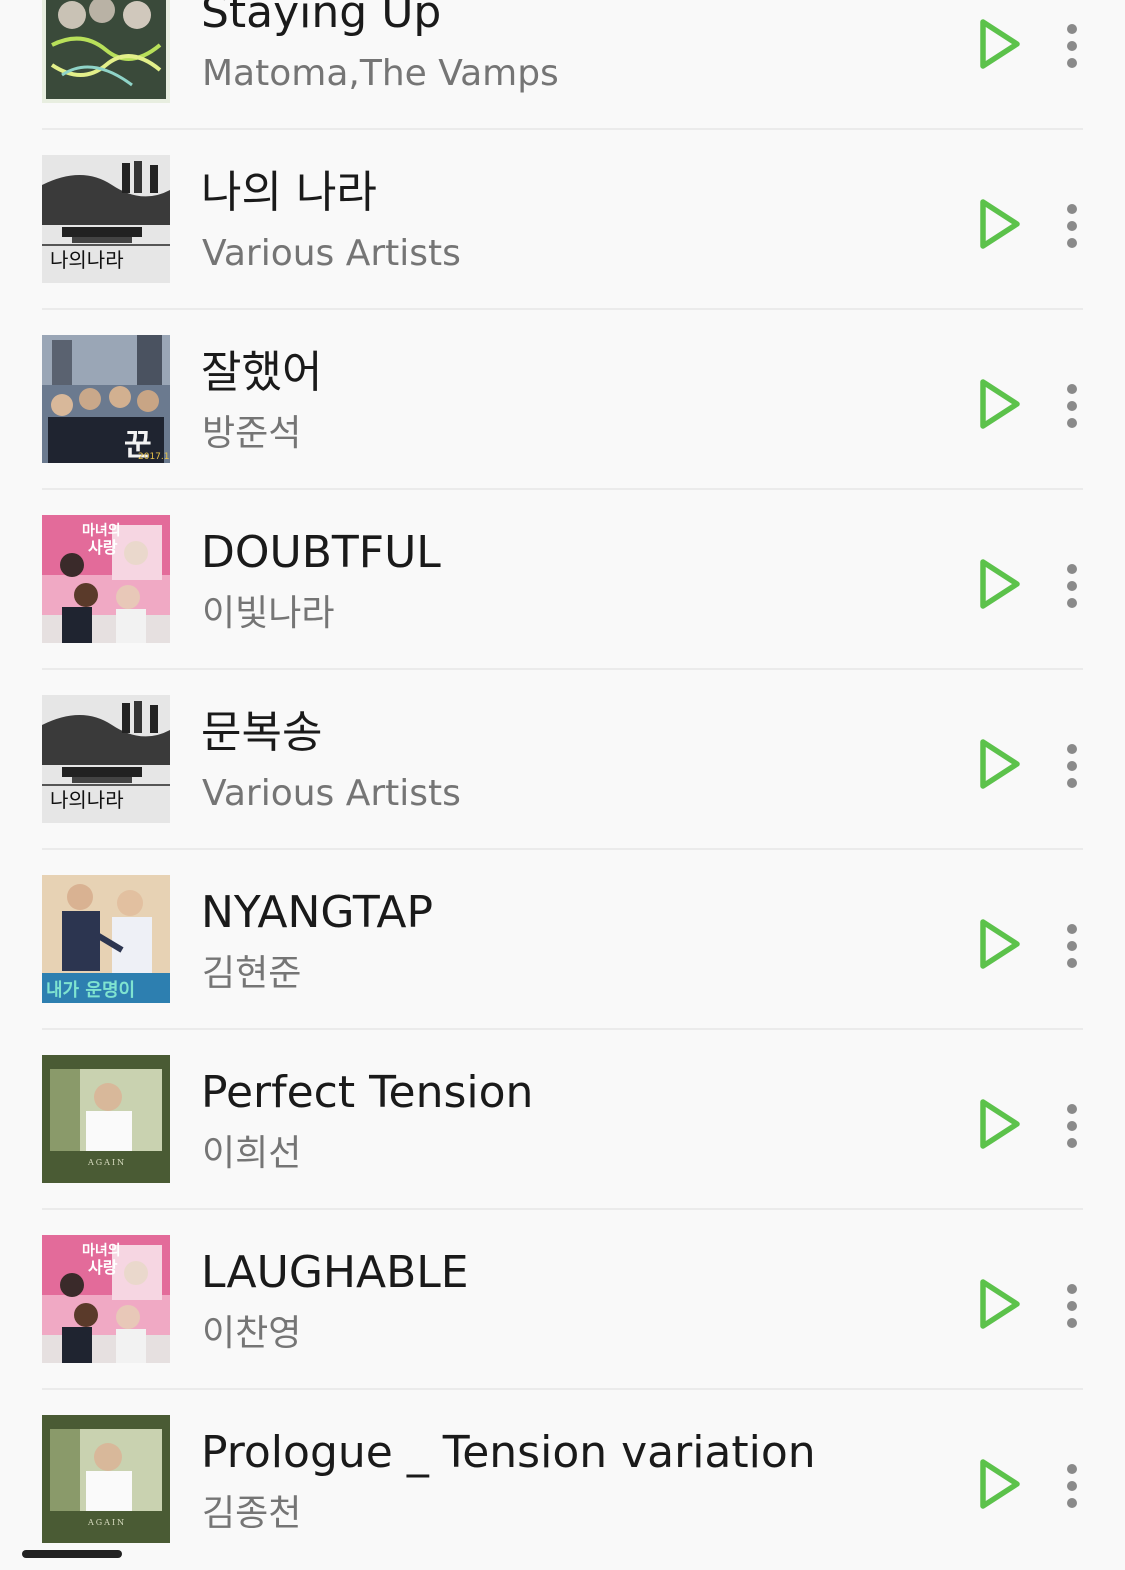  I want to click on song-row: 마녀의 사랑 LAUGHABLE 이찬영, so click(562, 1300).